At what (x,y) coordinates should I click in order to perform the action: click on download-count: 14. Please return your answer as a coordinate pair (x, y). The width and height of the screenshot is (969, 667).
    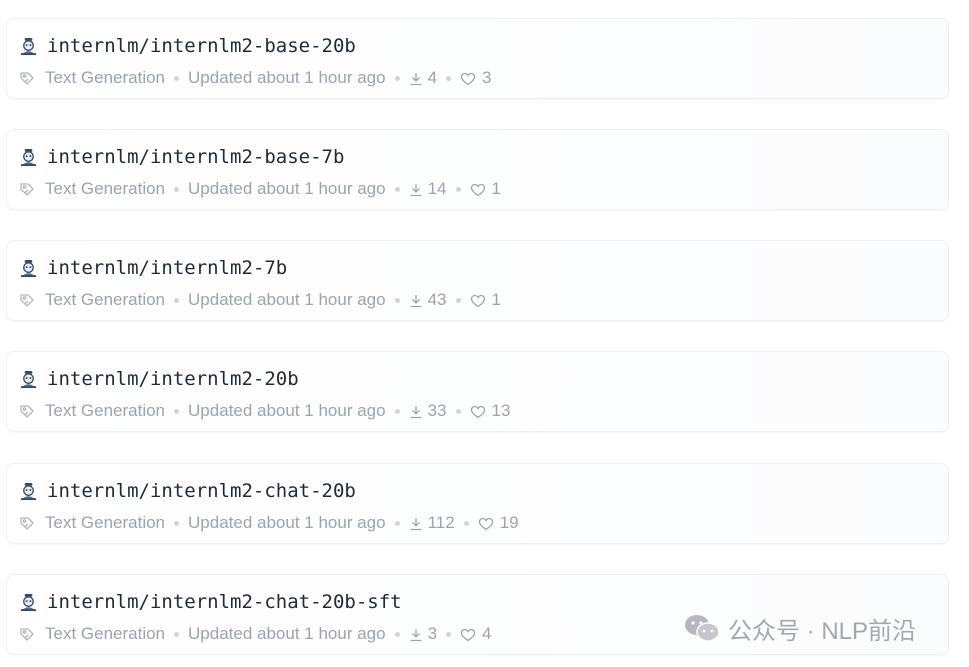
    Looking at the image, I should click on (437, 188).